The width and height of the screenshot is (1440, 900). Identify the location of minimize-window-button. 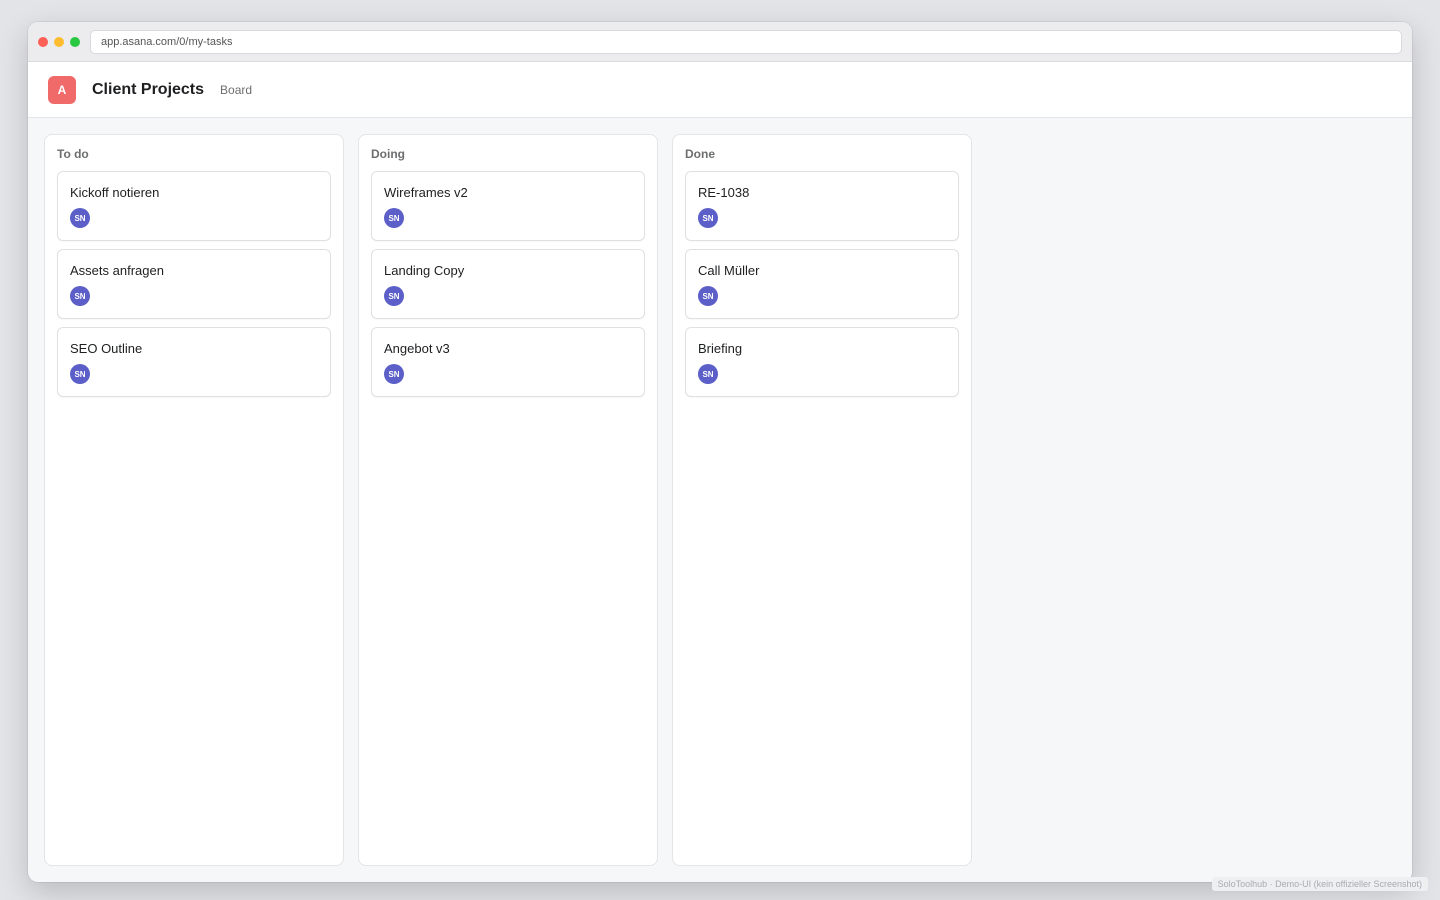
(59, 41).